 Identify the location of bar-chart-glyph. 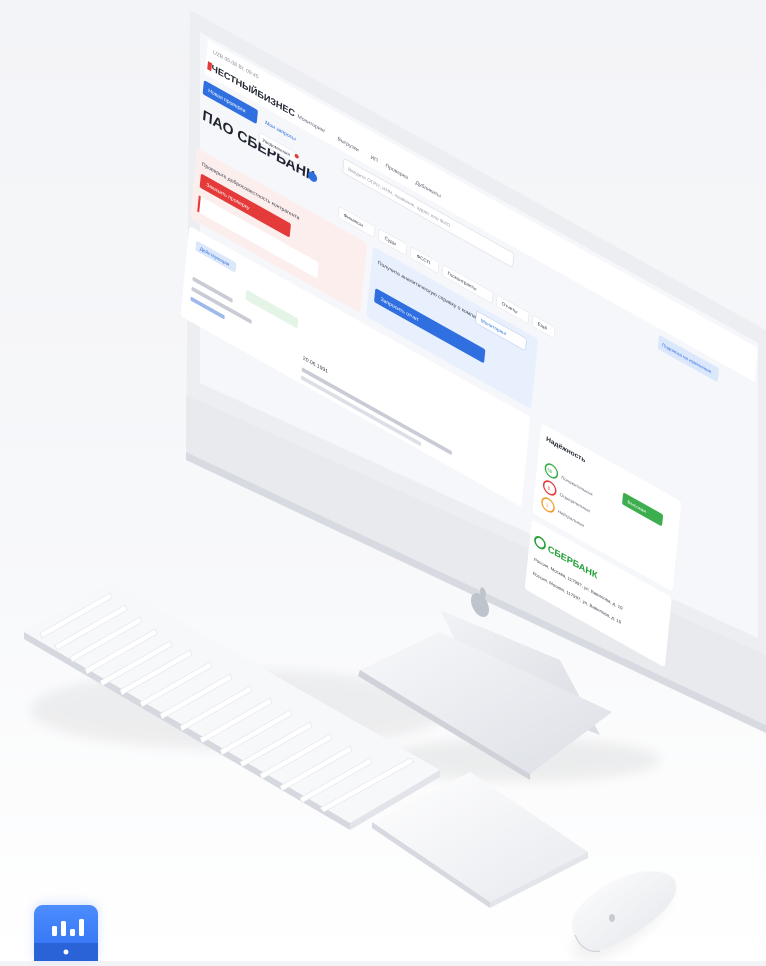
(66, 940).